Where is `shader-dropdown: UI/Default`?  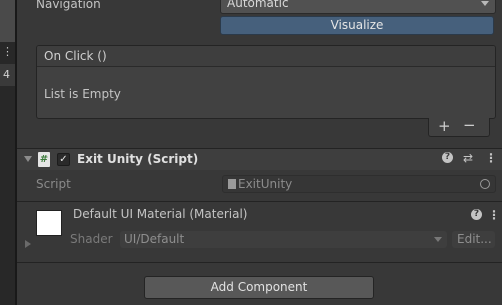 shader-dropdown: UI/Default is located at coordinates (283, 239).